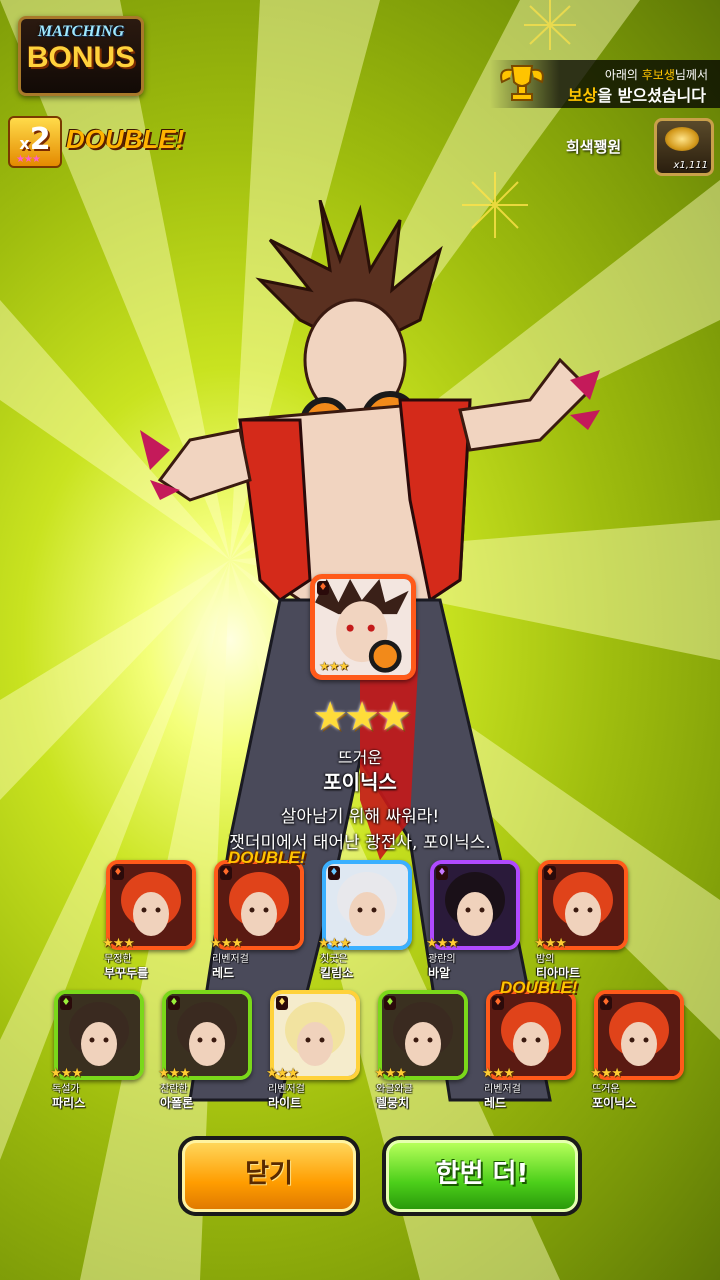 Image resolution: width=720 pixels, height=1280 pixels. Describe the element at coordinates (522, 83) in the screenshot. I see `trophy-icon` at that location.